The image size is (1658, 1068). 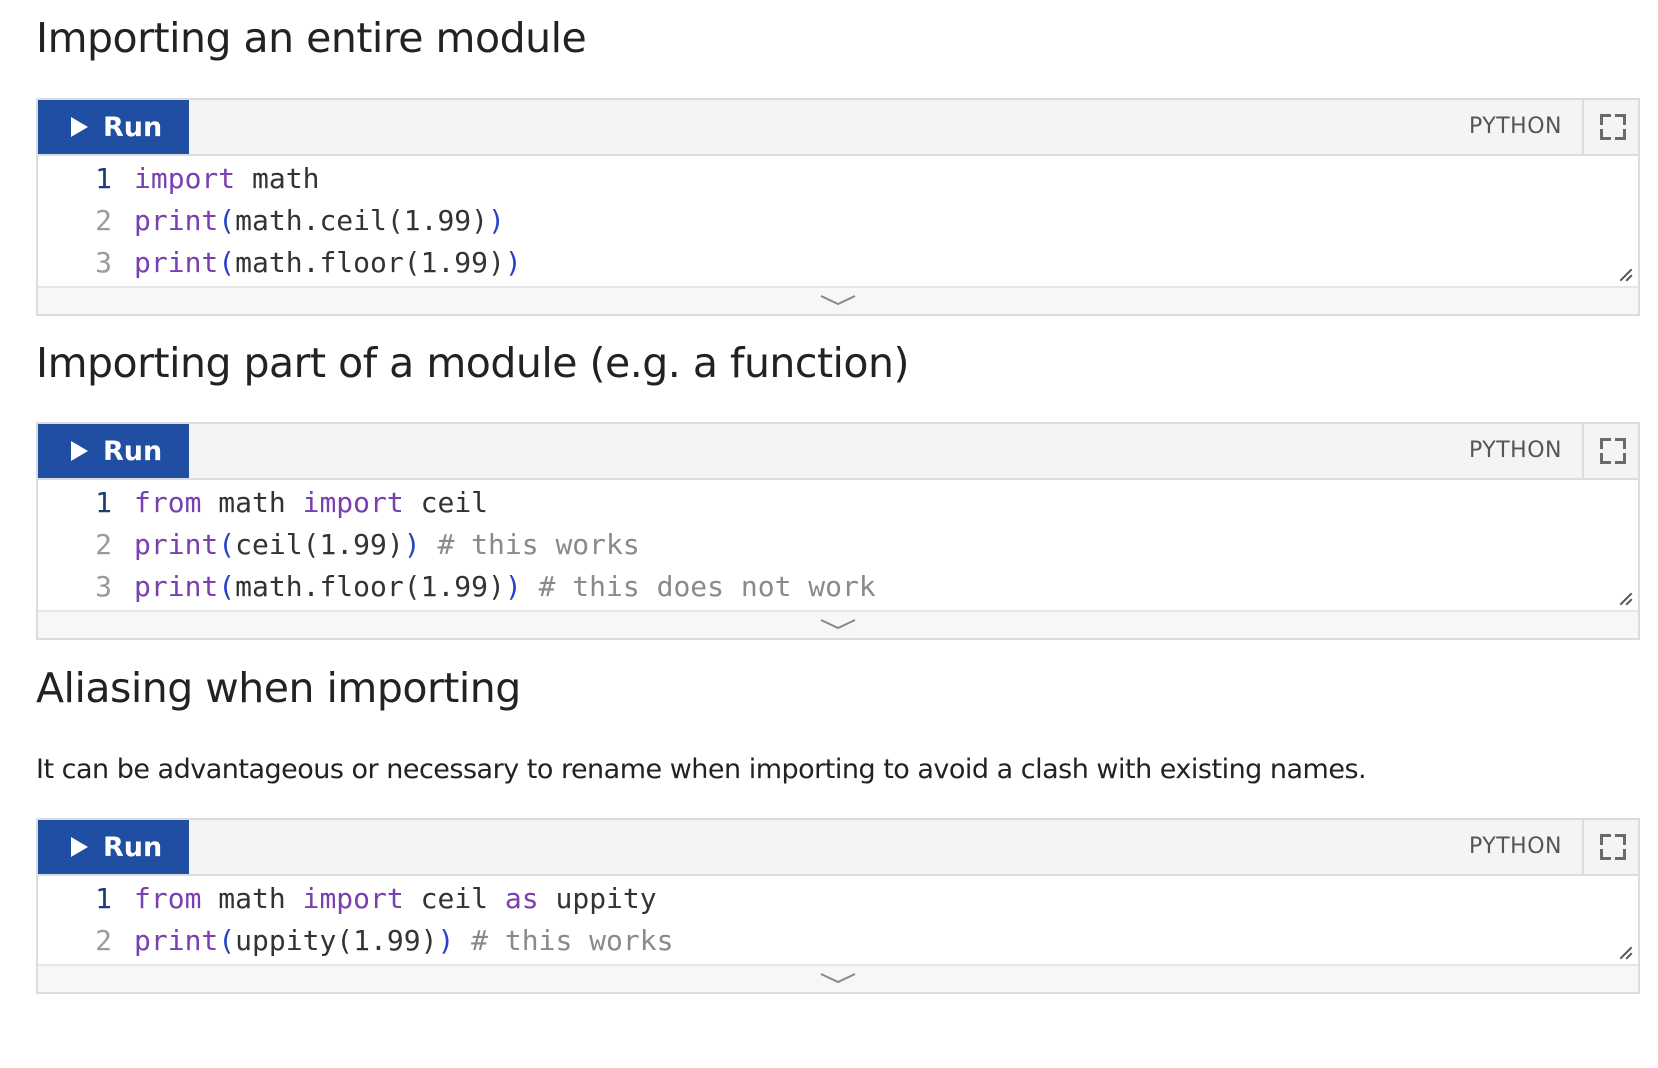 I want to click on code-token: as, so click(x=521, y=898).